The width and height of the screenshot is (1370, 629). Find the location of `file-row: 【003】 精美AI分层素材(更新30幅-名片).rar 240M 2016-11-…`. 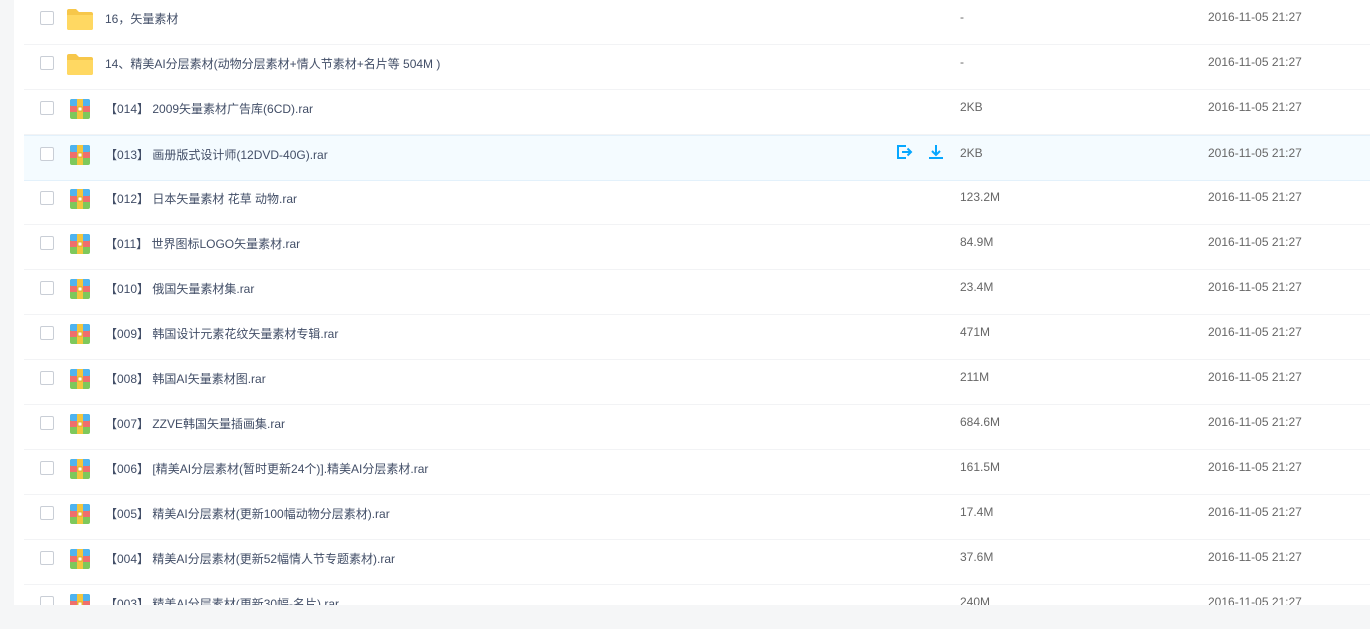

file-row: 【003】 精美AI分层素材(更新30幅-名片).rar 240M 2016-11-… is located at coordinates (697, 595).